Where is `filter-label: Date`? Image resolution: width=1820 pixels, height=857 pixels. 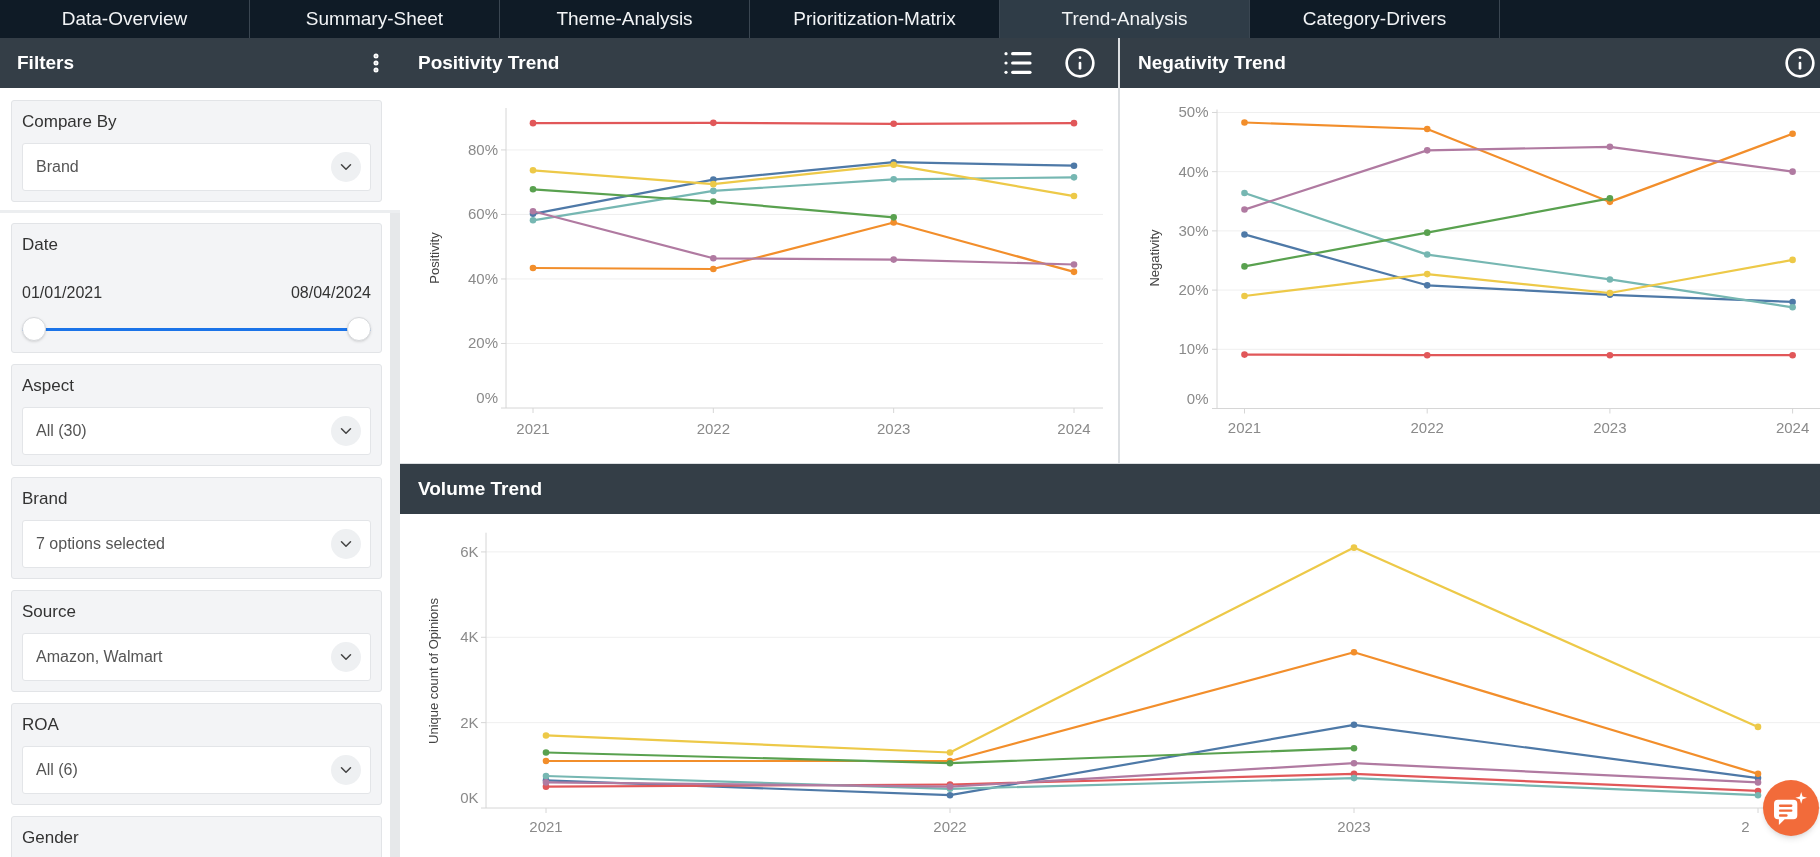 filter-label: Date is located at coordinates (40, 245).